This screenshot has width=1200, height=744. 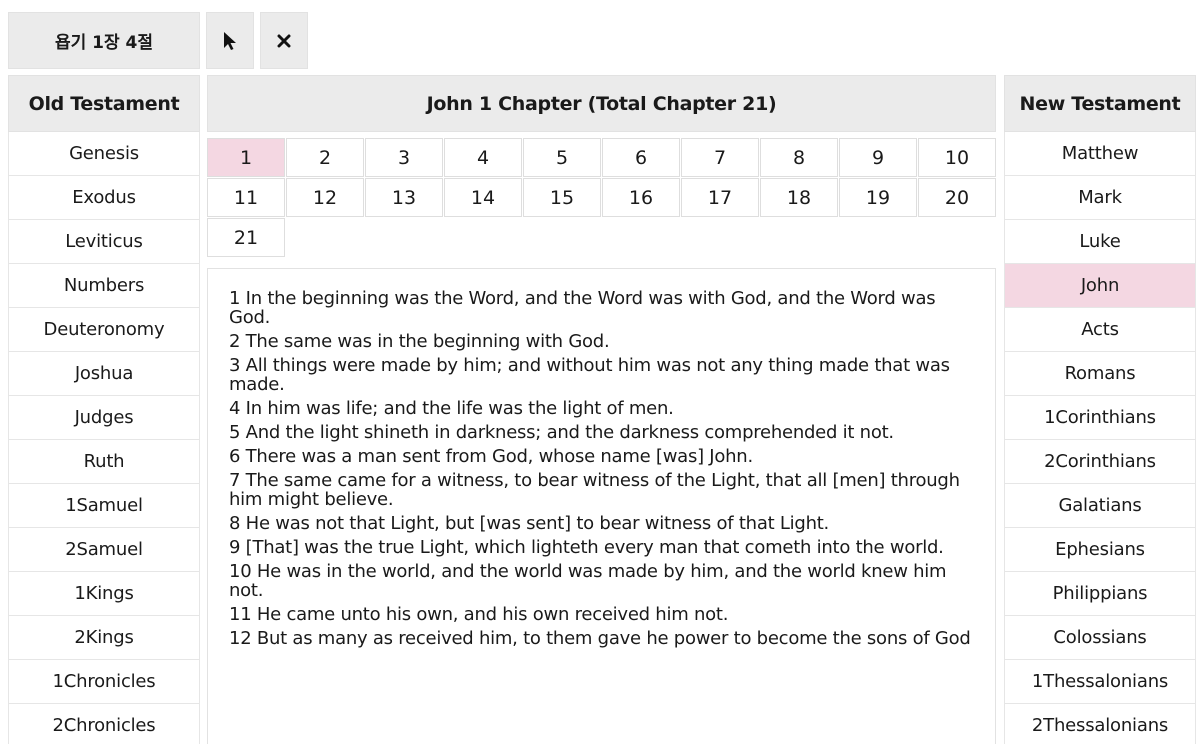 I want to click on cursor-arrow-icon, so click(x=230, y=40).